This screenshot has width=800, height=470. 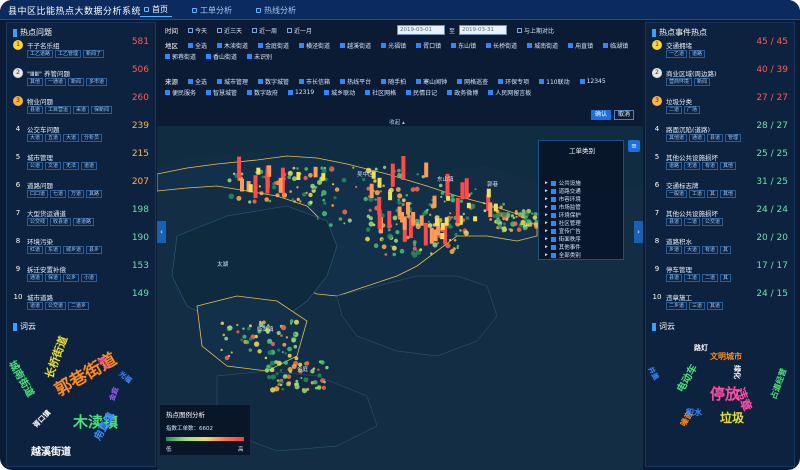 I want to click on rank-row: 3 物业问题 260 县道 工目营运 采道 保新闻, so click(x=82, y=106).